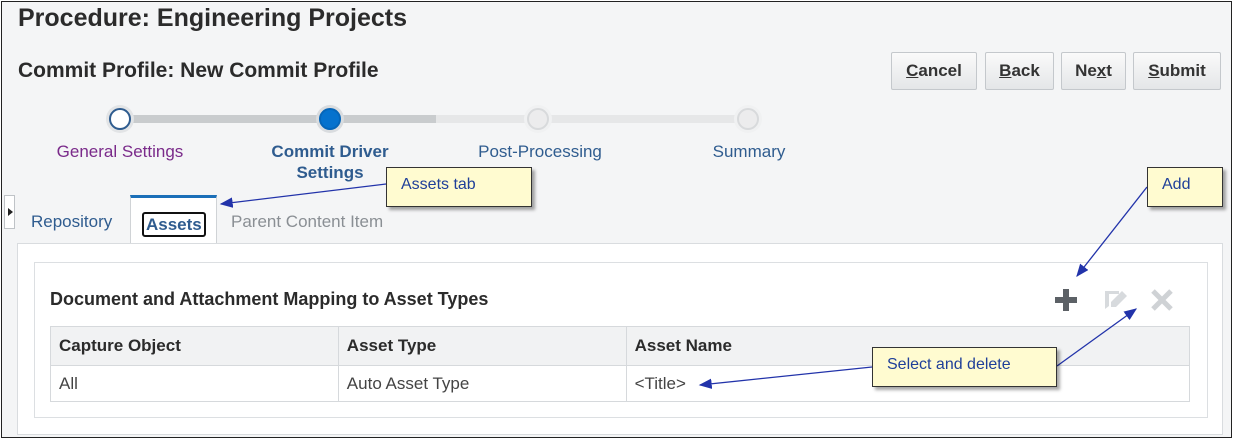 Image resolution: width=1235 pixels, height=441 pixels. Describe the element at coordinates (748, 119) in the screenshot. I see `train-stop-summary` at that location.